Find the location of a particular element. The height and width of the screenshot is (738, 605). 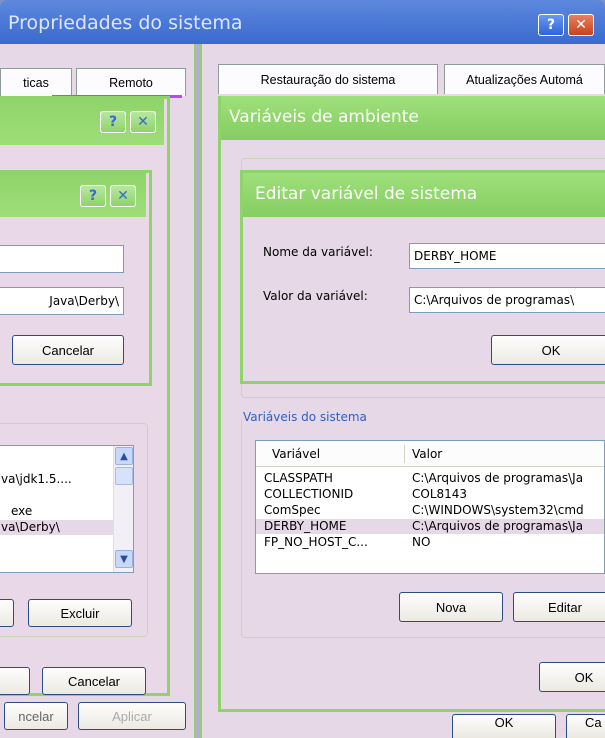

variable-name-input: DERBY_HOME is located at coordinates (507, 256).